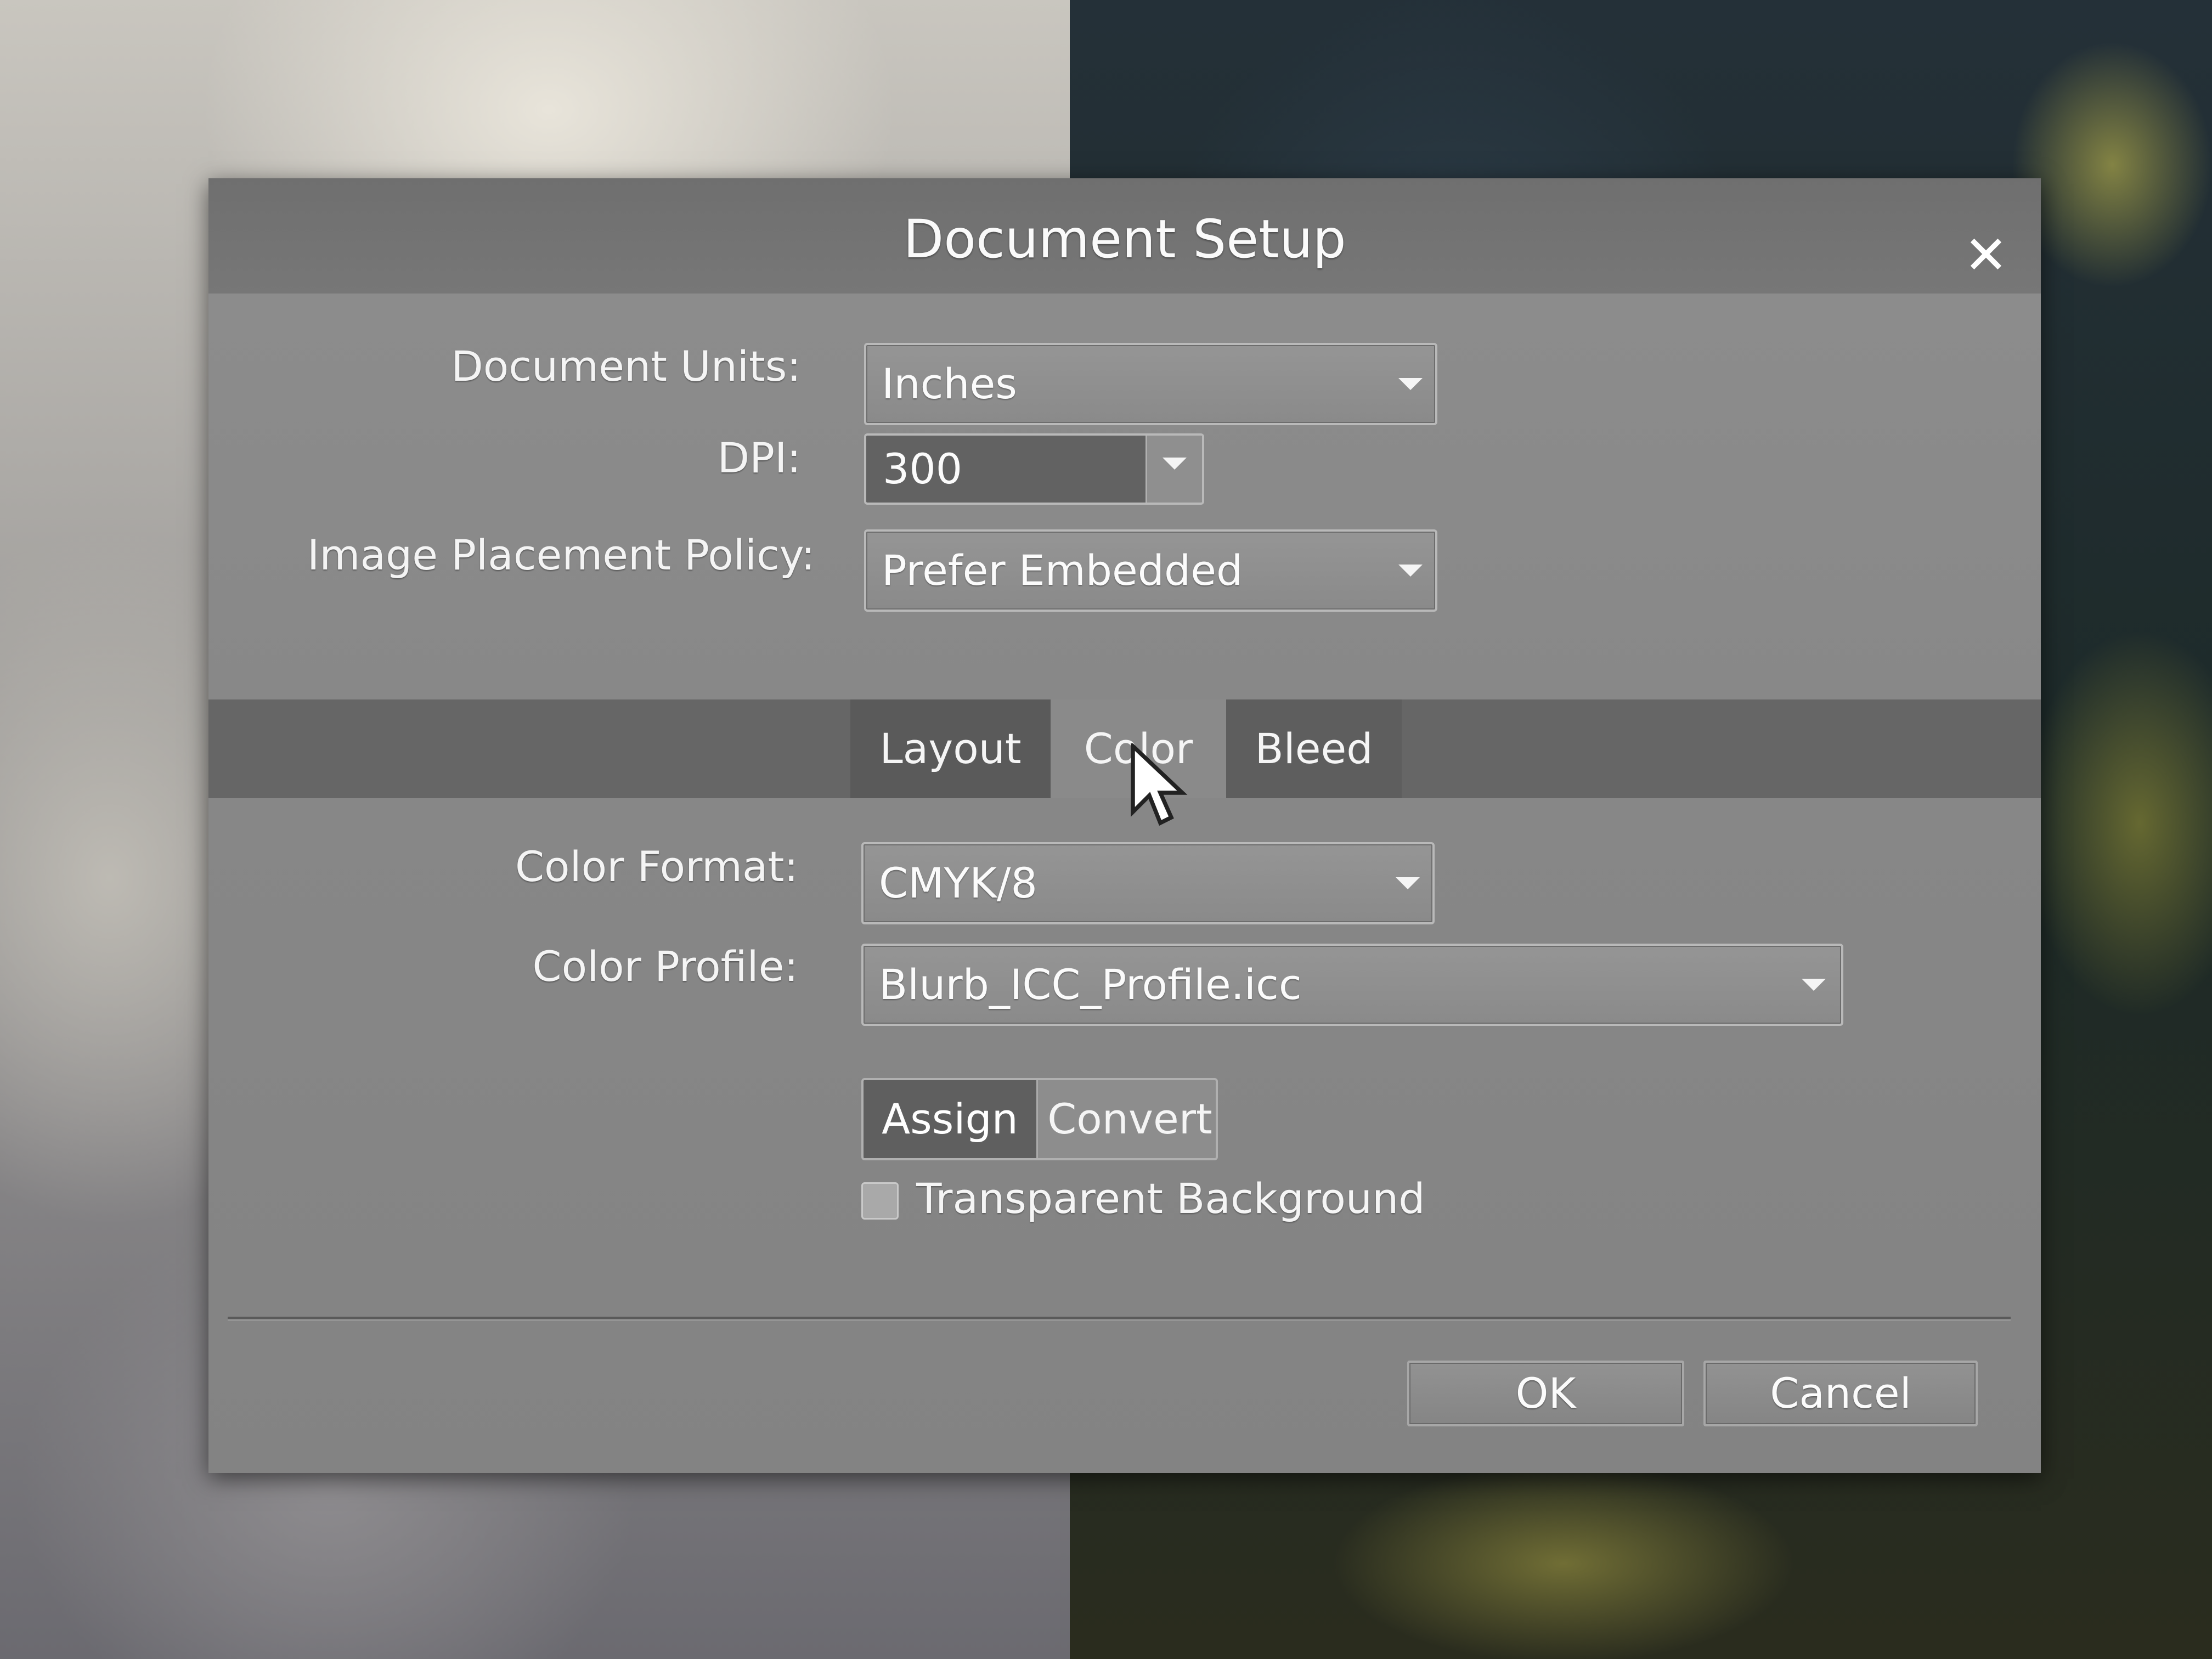 Image resolution: width=2212 pixels, height=1659 pixels. Describe the element at coordinates (561, 555) in the screenshot. I see `image-placement-policy-label: Image Placement Policy:` at that location.